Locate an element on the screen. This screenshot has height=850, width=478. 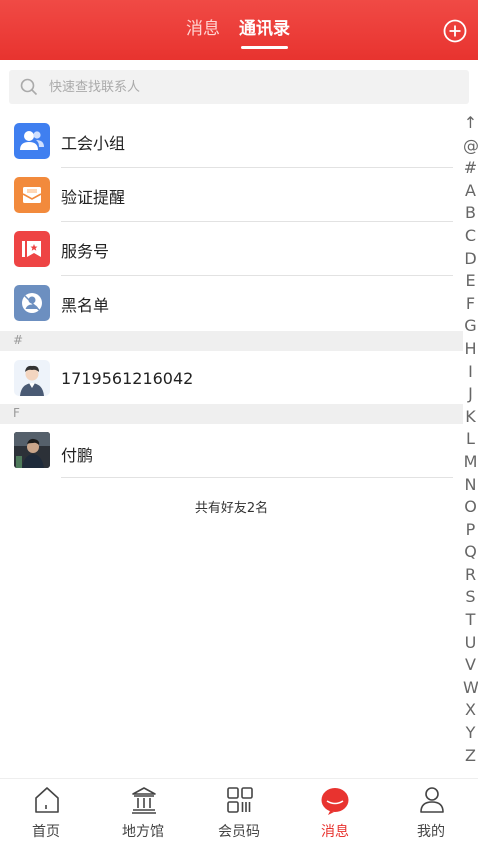
alphabet-index-letter: O is located at coordinates (470, 507).